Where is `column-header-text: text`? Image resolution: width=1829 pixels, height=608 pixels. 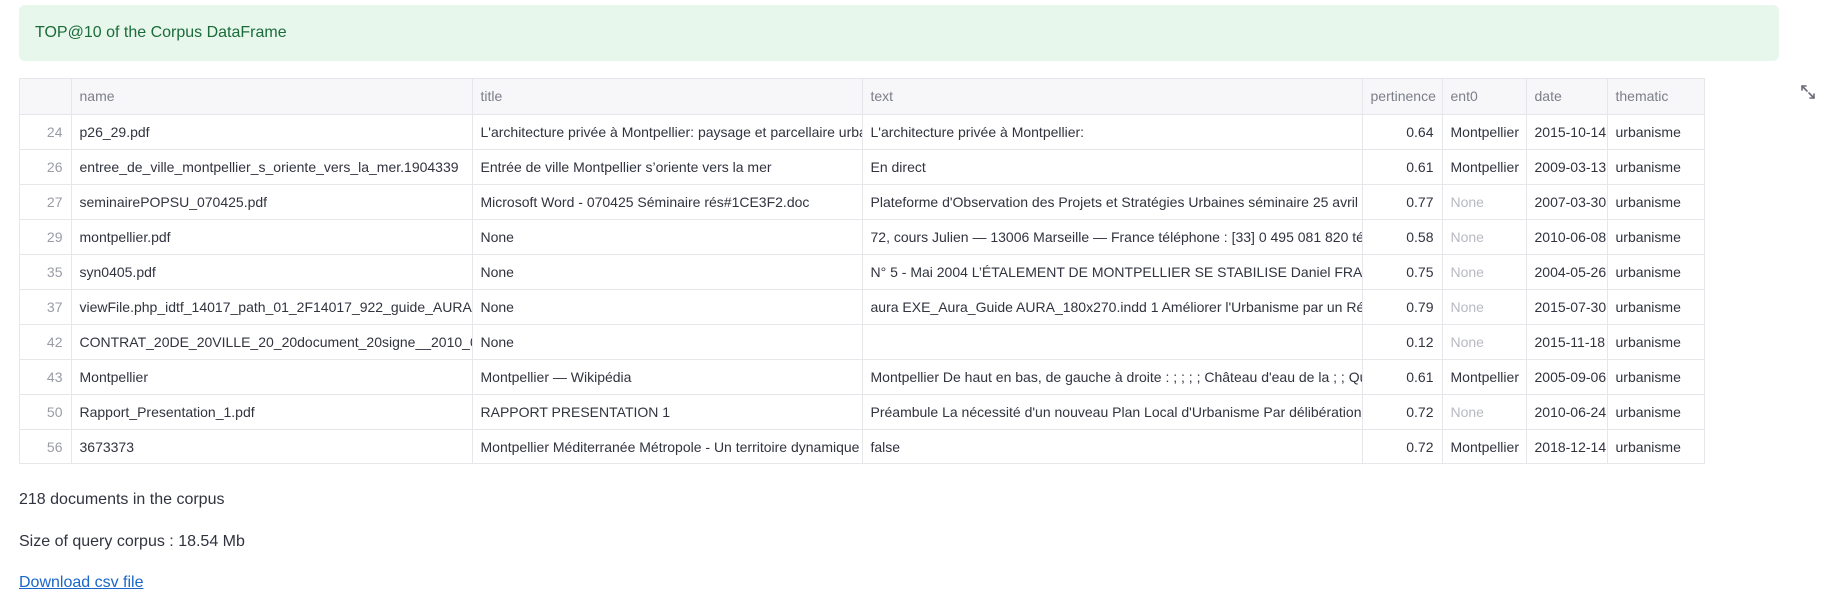 column-header-text: text is located at coordinates (1112, 97).